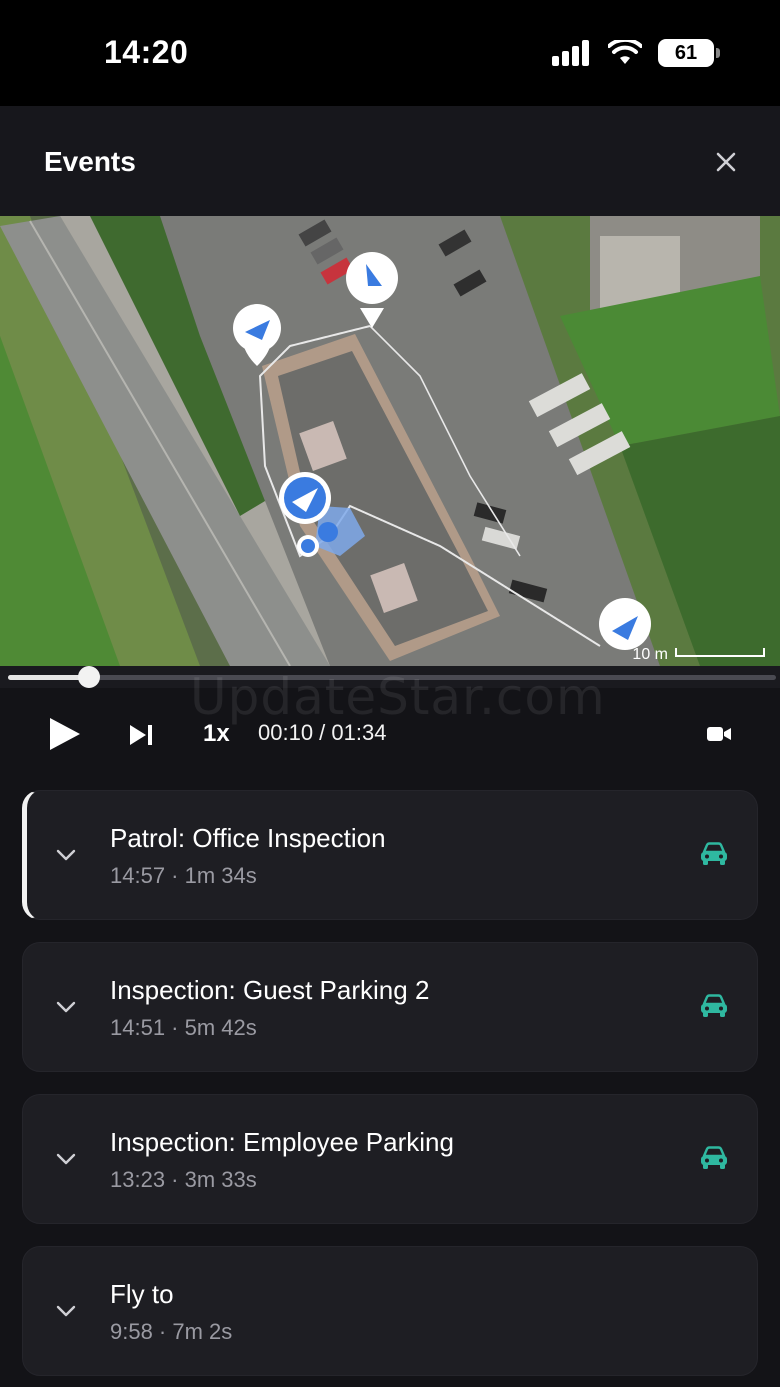 The width and height of the screenshot is (780, 1387). What do you see at coordinates (146, 52) in the screenshot?
I see `status-time: 14:20` at bounding box center [146, 52].